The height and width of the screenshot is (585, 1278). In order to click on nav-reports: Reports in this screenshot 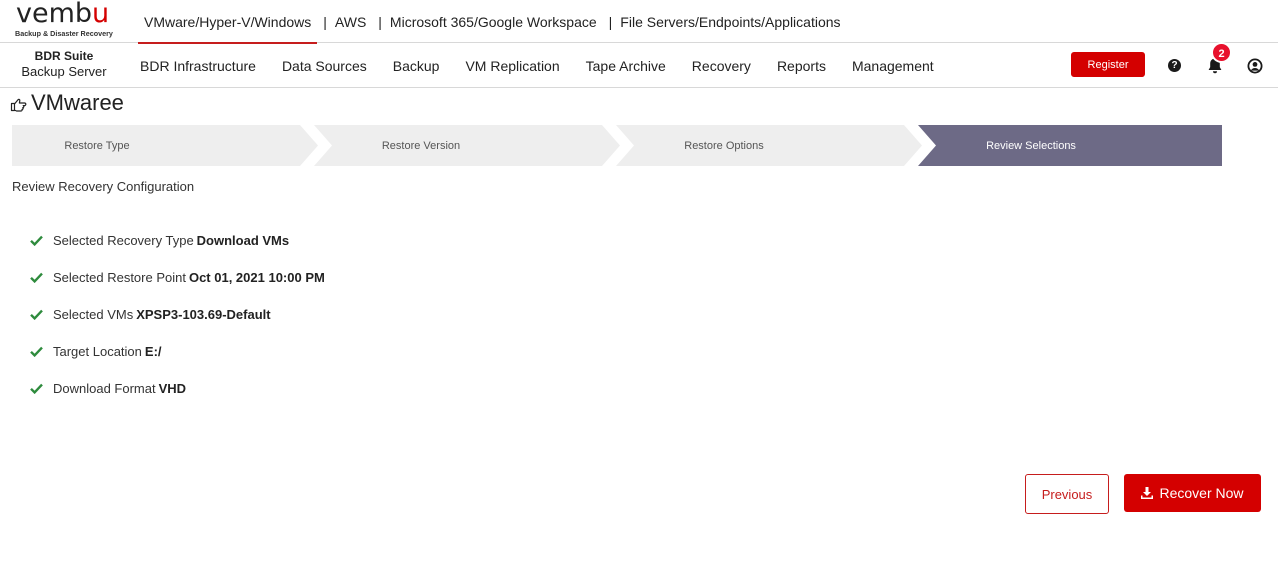, I will do `click(801, 66)`.